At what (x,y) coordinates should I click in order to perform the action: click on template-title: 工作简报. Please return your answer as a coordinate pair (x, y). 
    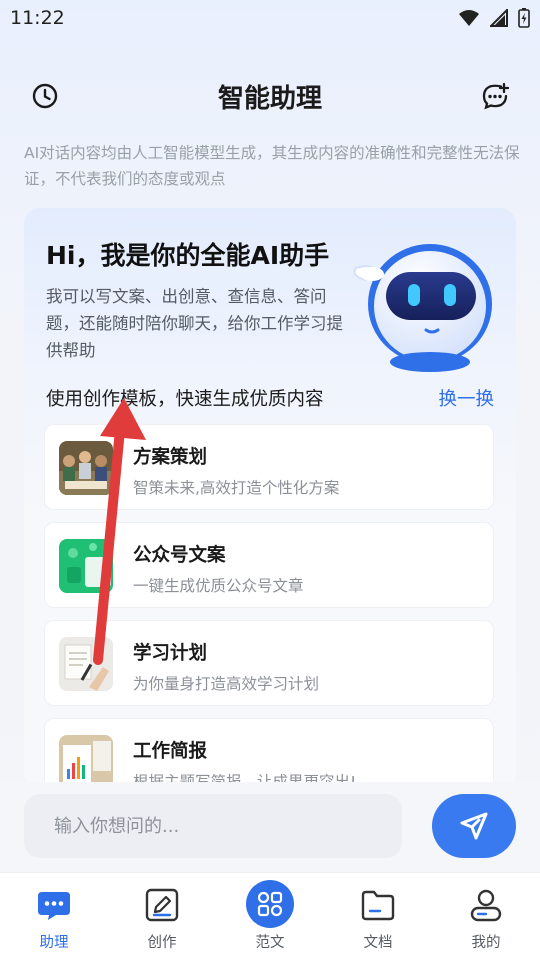
    Looking at the image, I should click on (170, 751).